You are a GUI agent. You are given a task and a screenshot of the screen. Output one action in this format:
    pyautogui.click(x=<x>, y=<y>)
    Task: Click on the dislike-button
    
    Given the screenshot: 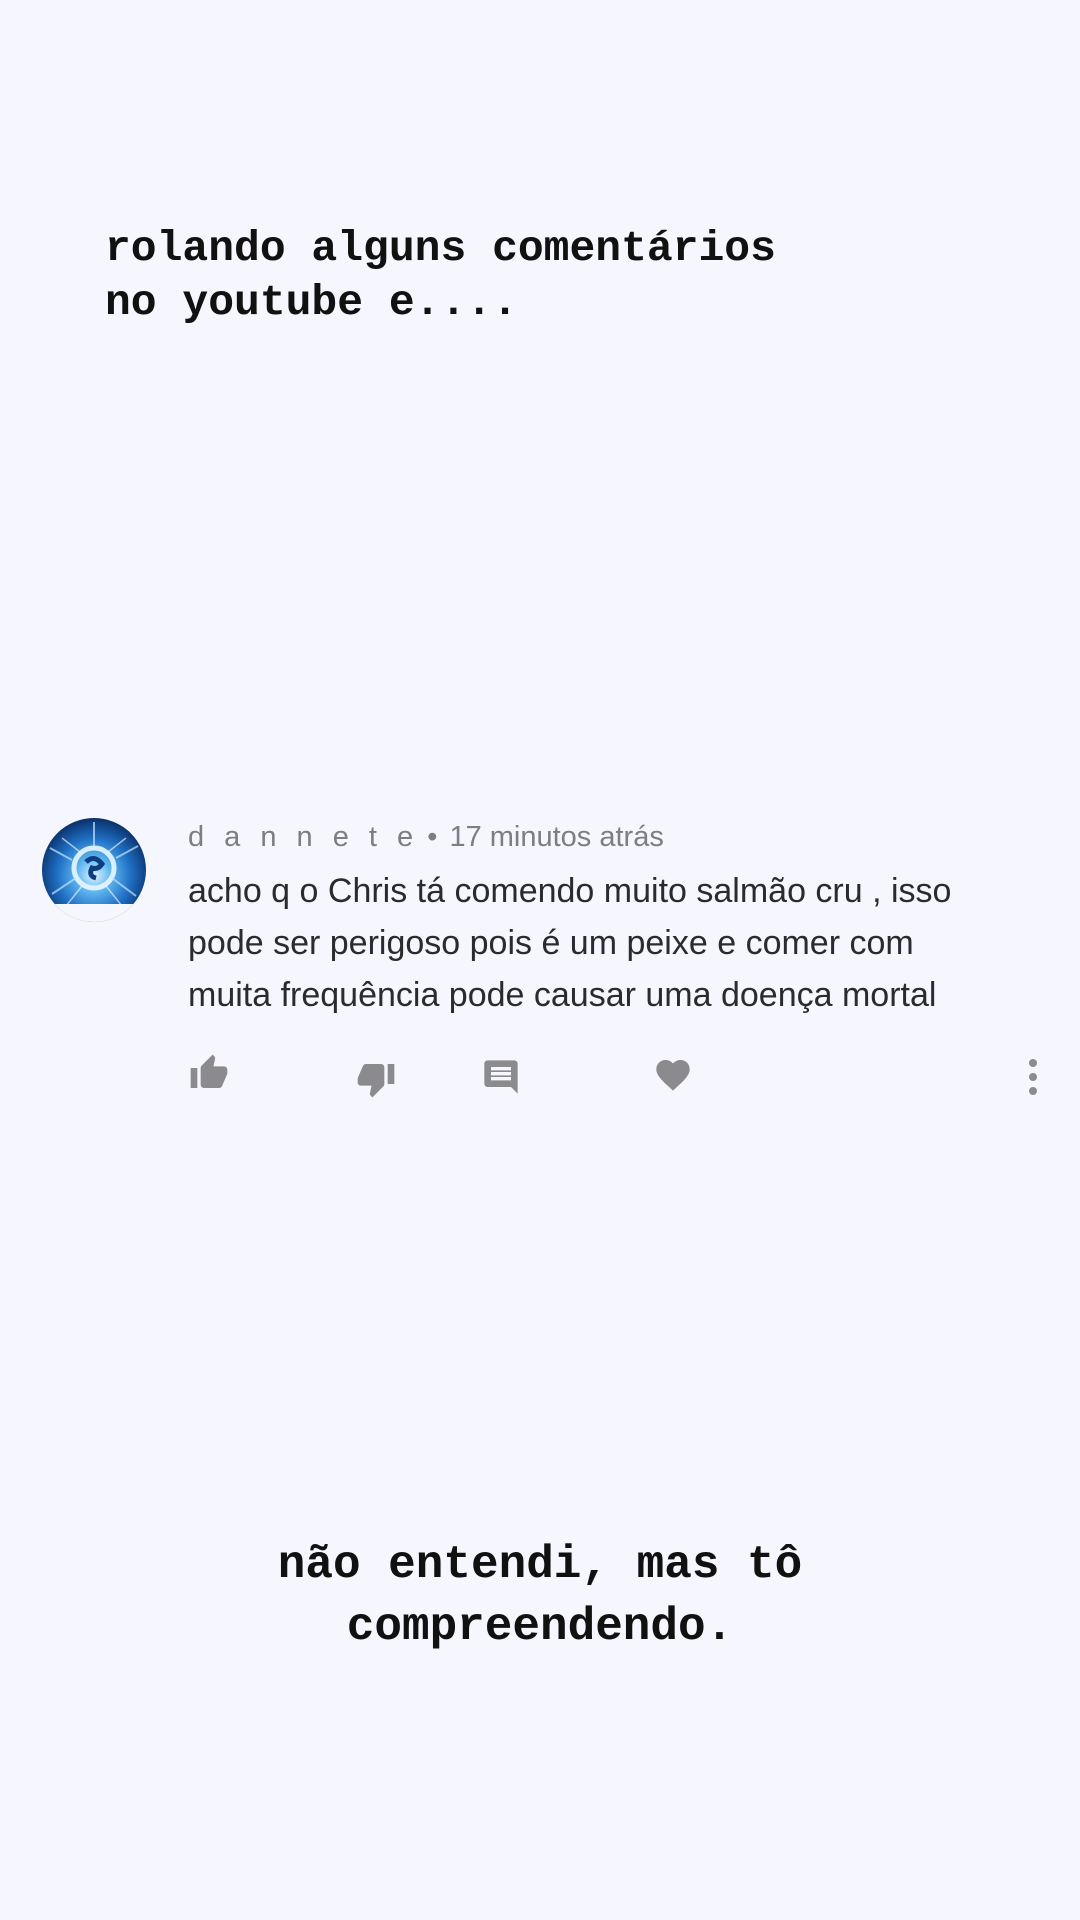 What is the action you would take?
    pyautogui.click(x=376, y=1079)
    